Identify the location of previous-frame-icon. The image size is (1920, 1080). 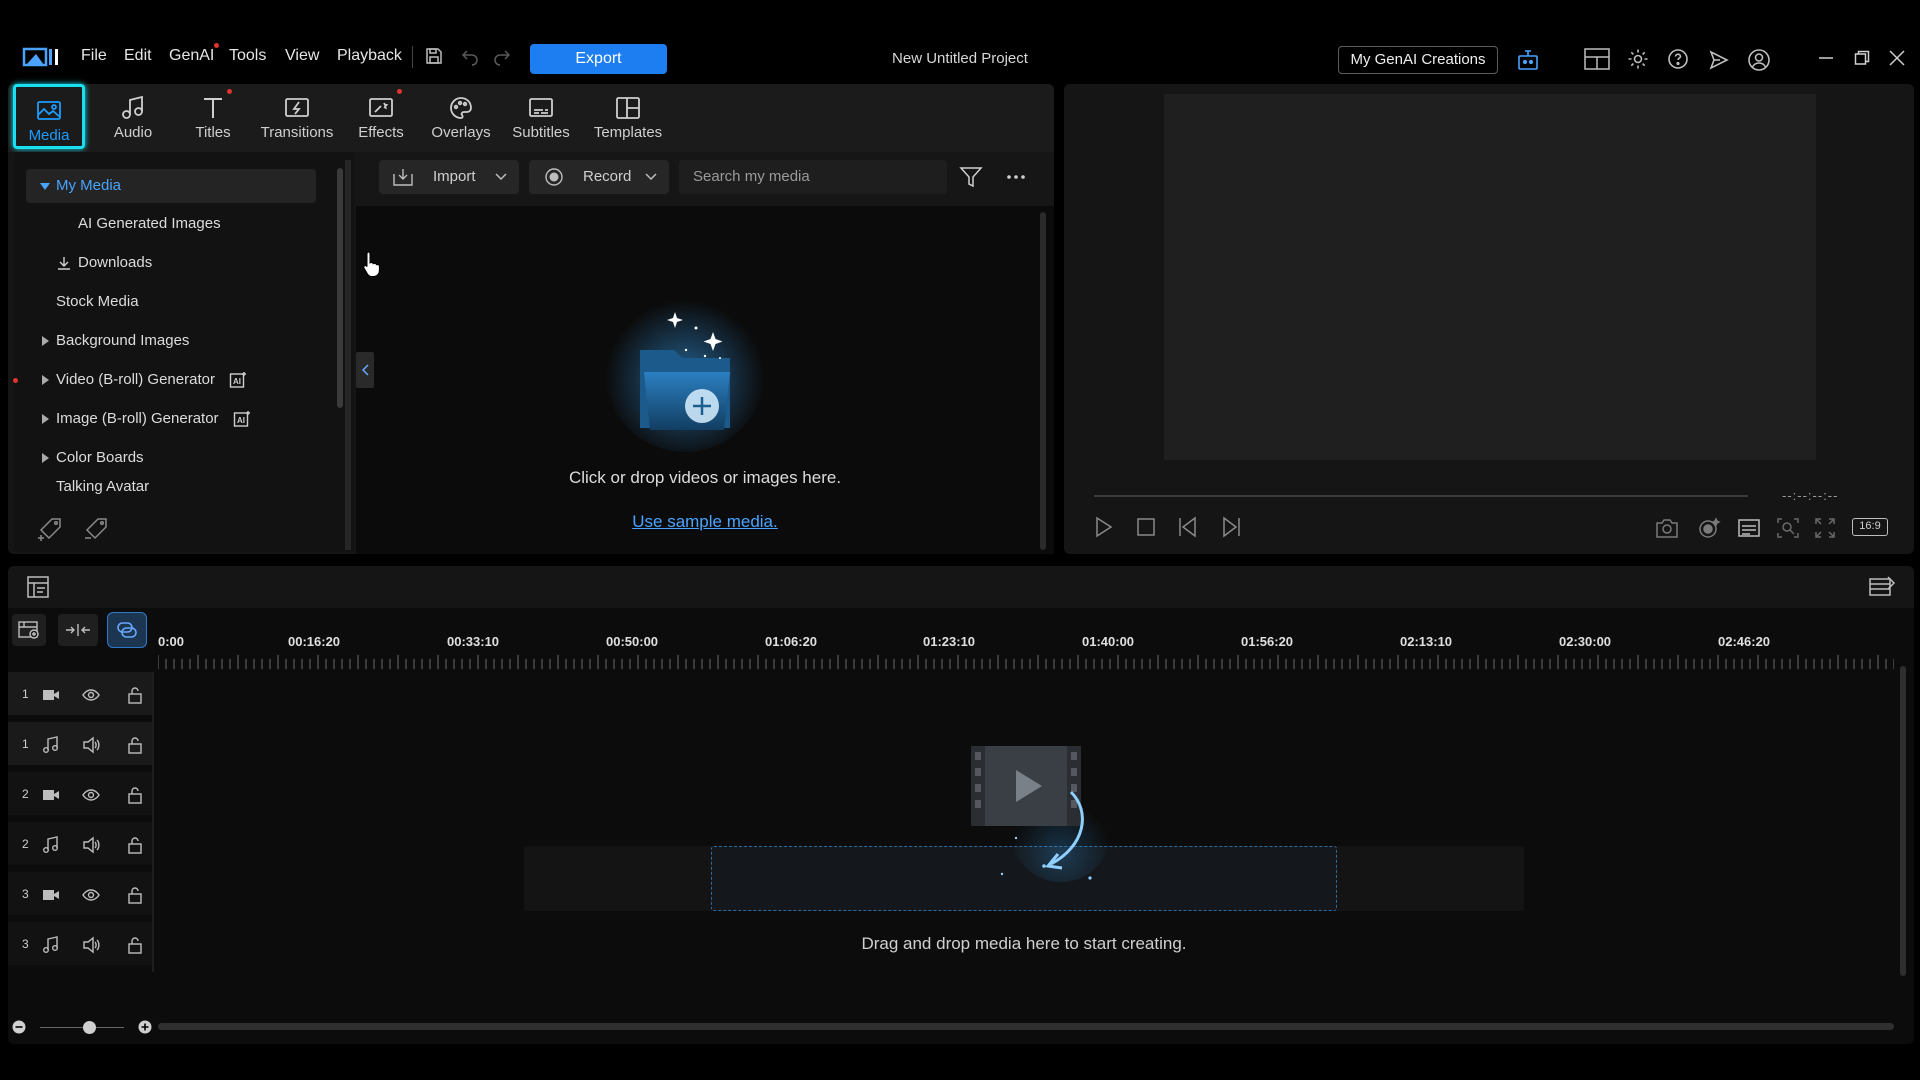
(1189, 527).